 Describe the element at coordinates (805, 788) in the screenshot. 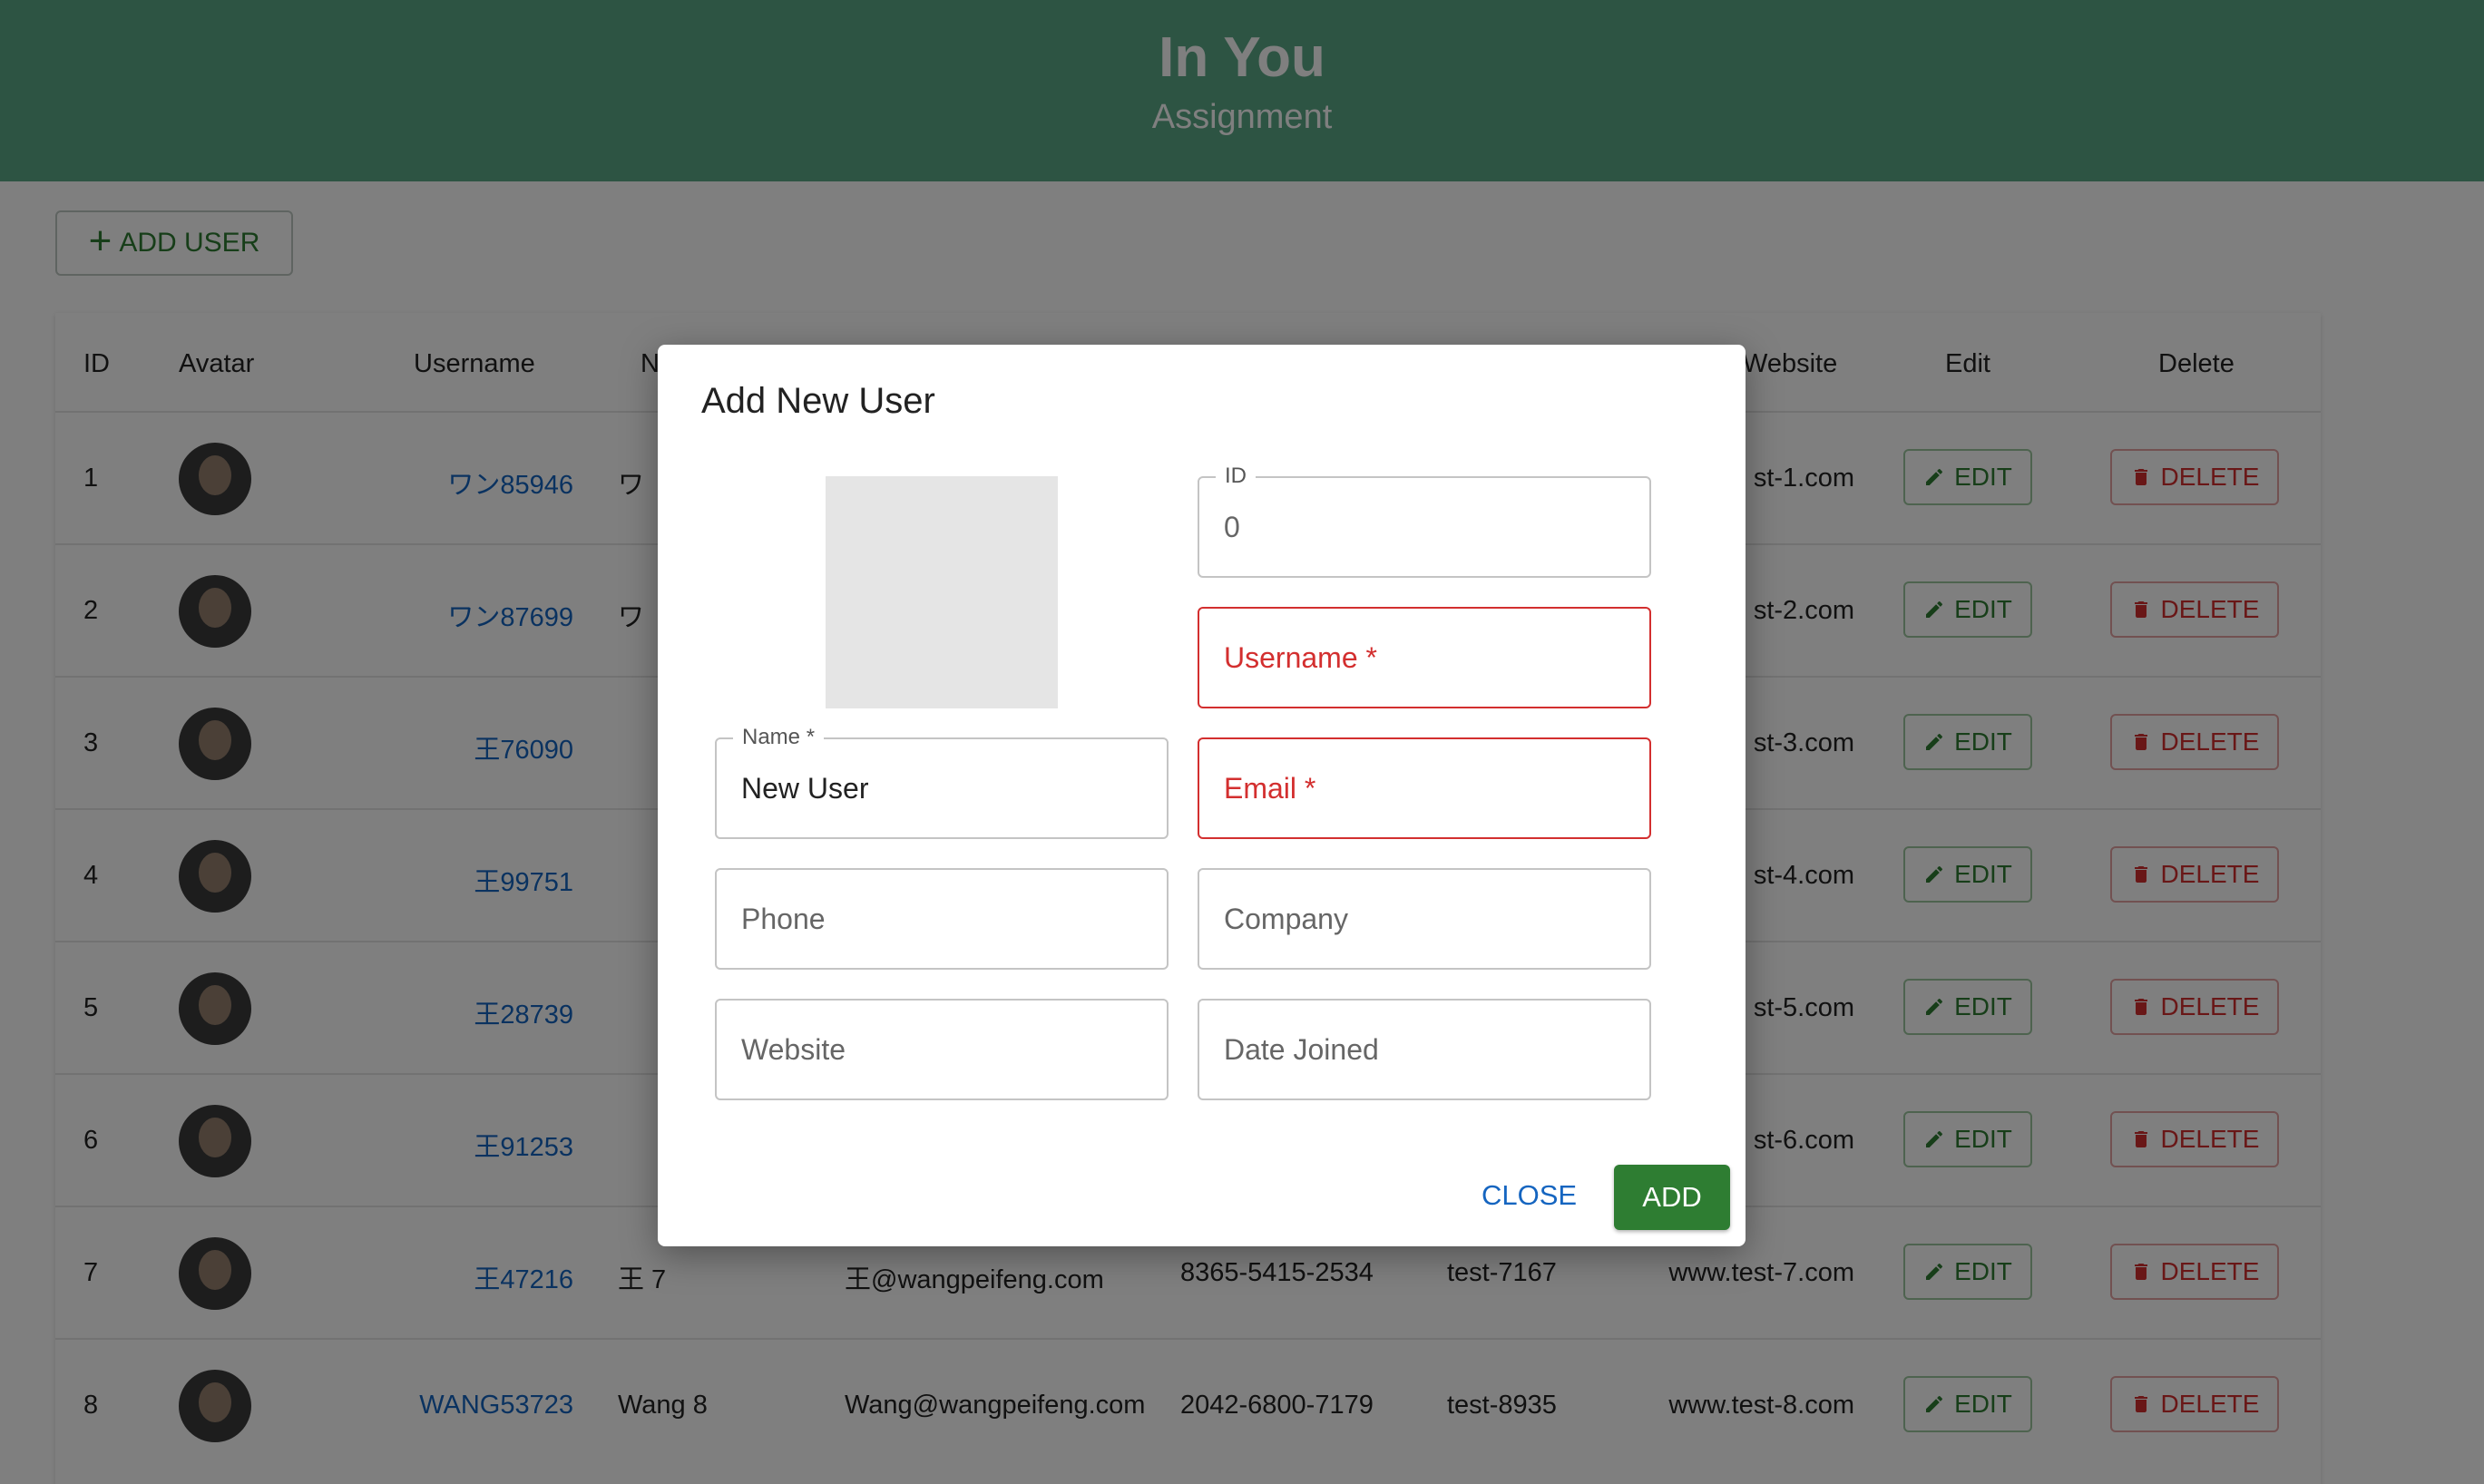

I see `name-field-value: New User` at that location.